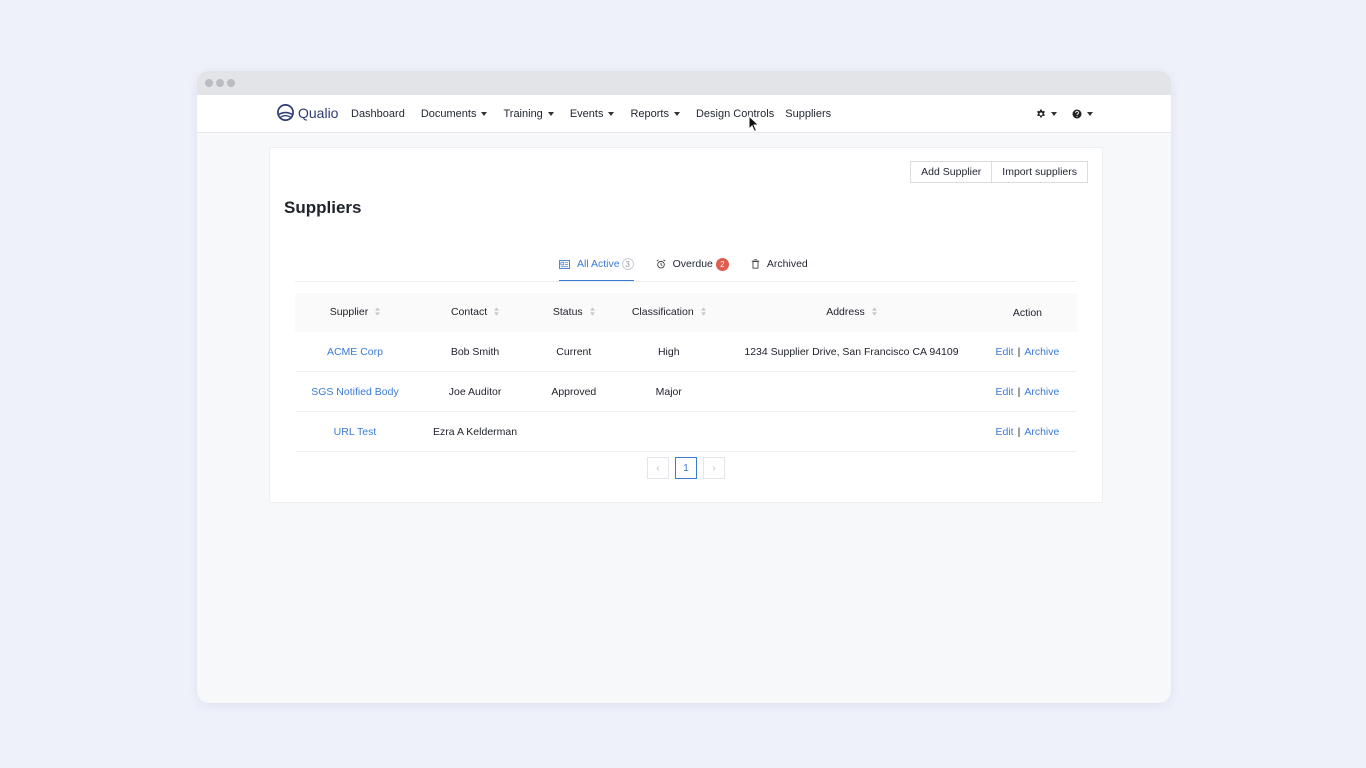 This screenshot has width=1366, height=768. What do you see at coordinates (586, 113) in the screenshot?
I see `nav-item-label: Events` at bounding box center [586, 113].